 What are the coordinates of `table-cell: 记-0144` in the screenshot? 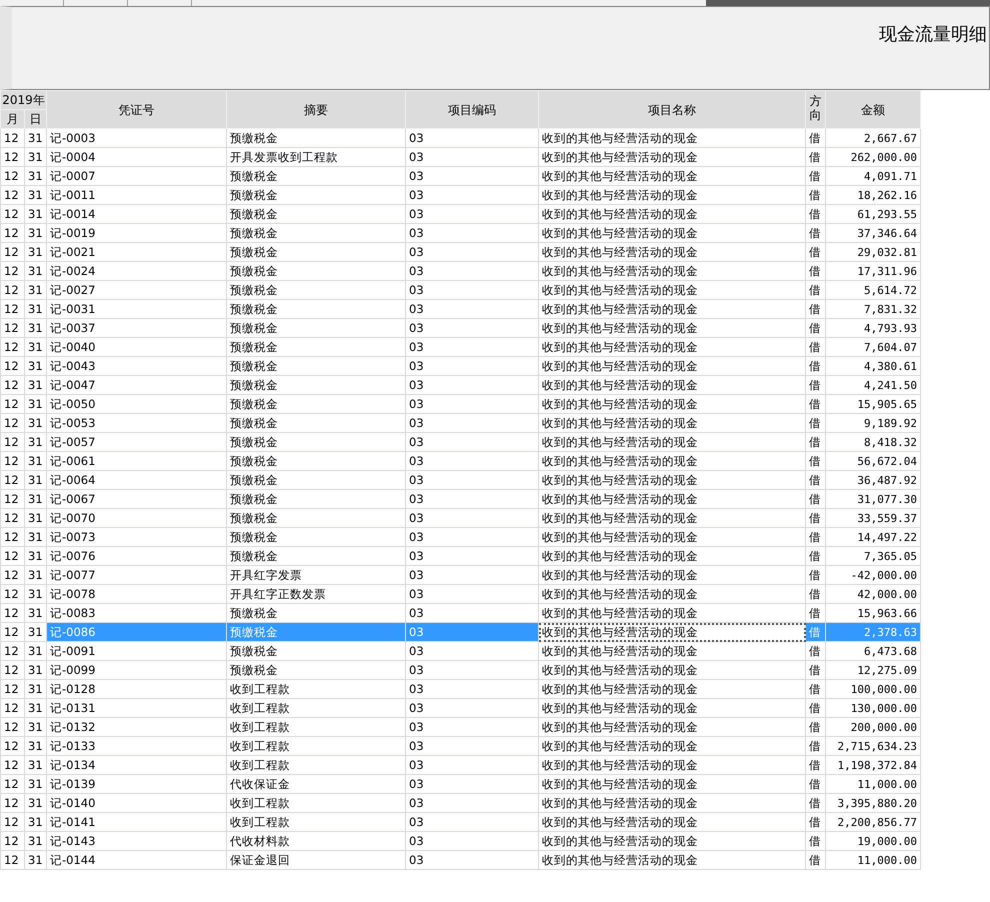 It's located at (136, 860).